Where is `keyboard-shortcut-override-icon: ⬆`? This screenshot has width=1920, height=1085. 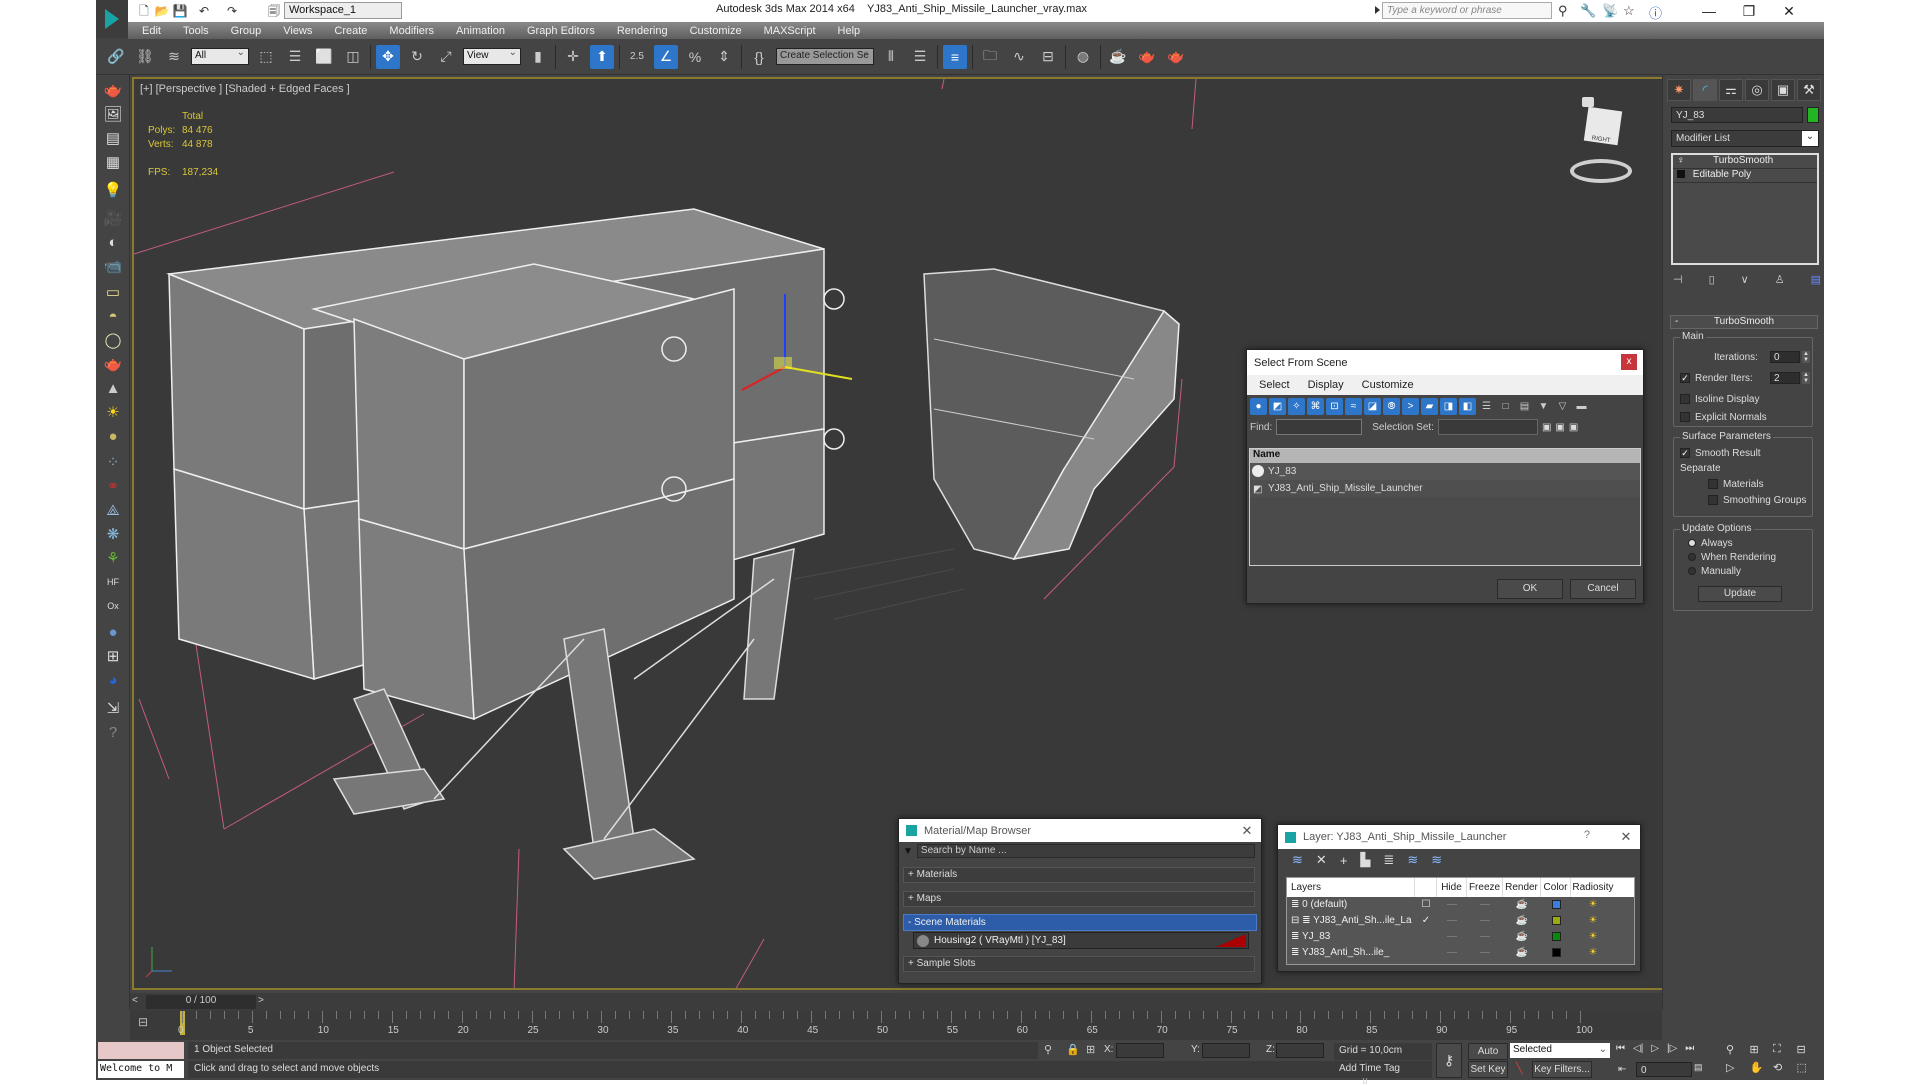
keyboard-shortcut-override-icon: ⬆ is located at coordinates (602, 56).